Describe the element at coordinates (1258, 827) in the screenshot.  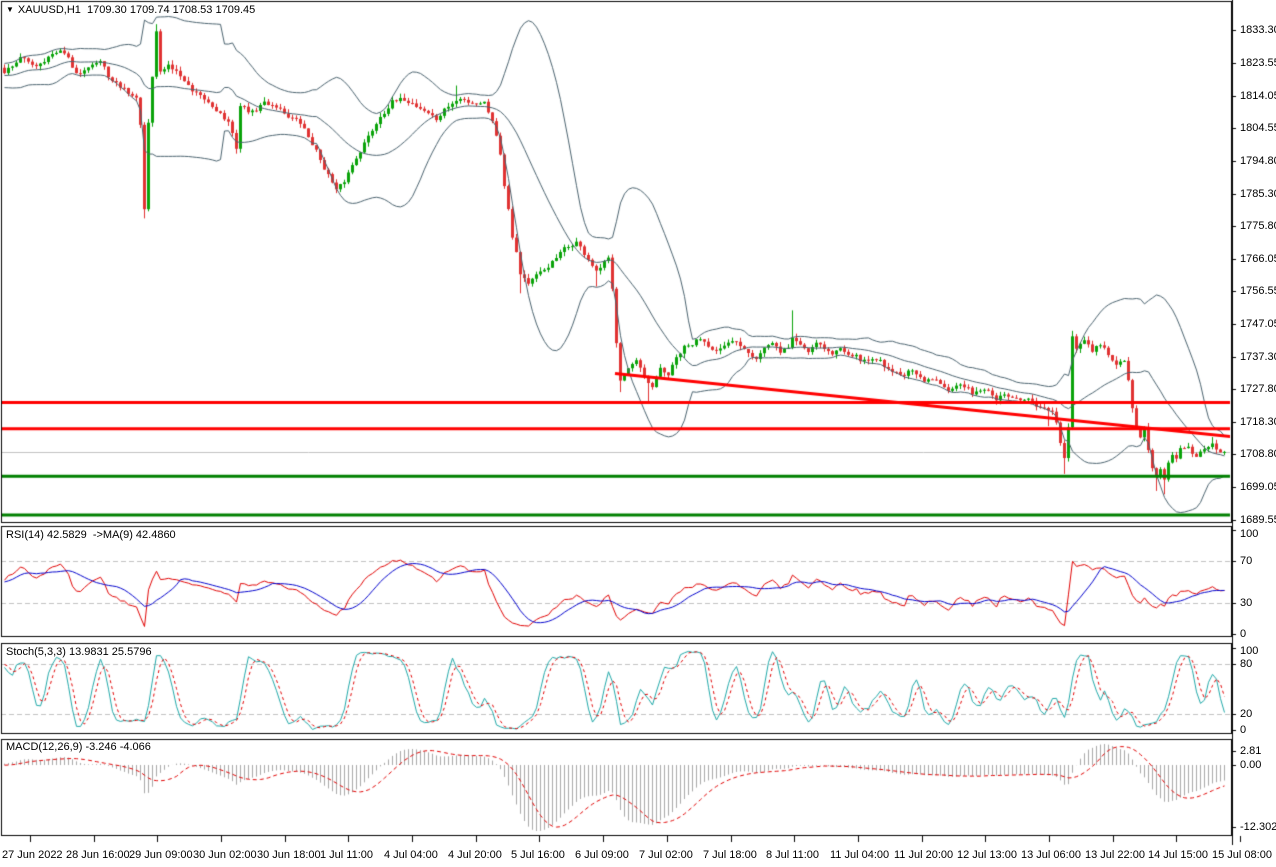
I see `macd-axis-label: -12.302` at that location.